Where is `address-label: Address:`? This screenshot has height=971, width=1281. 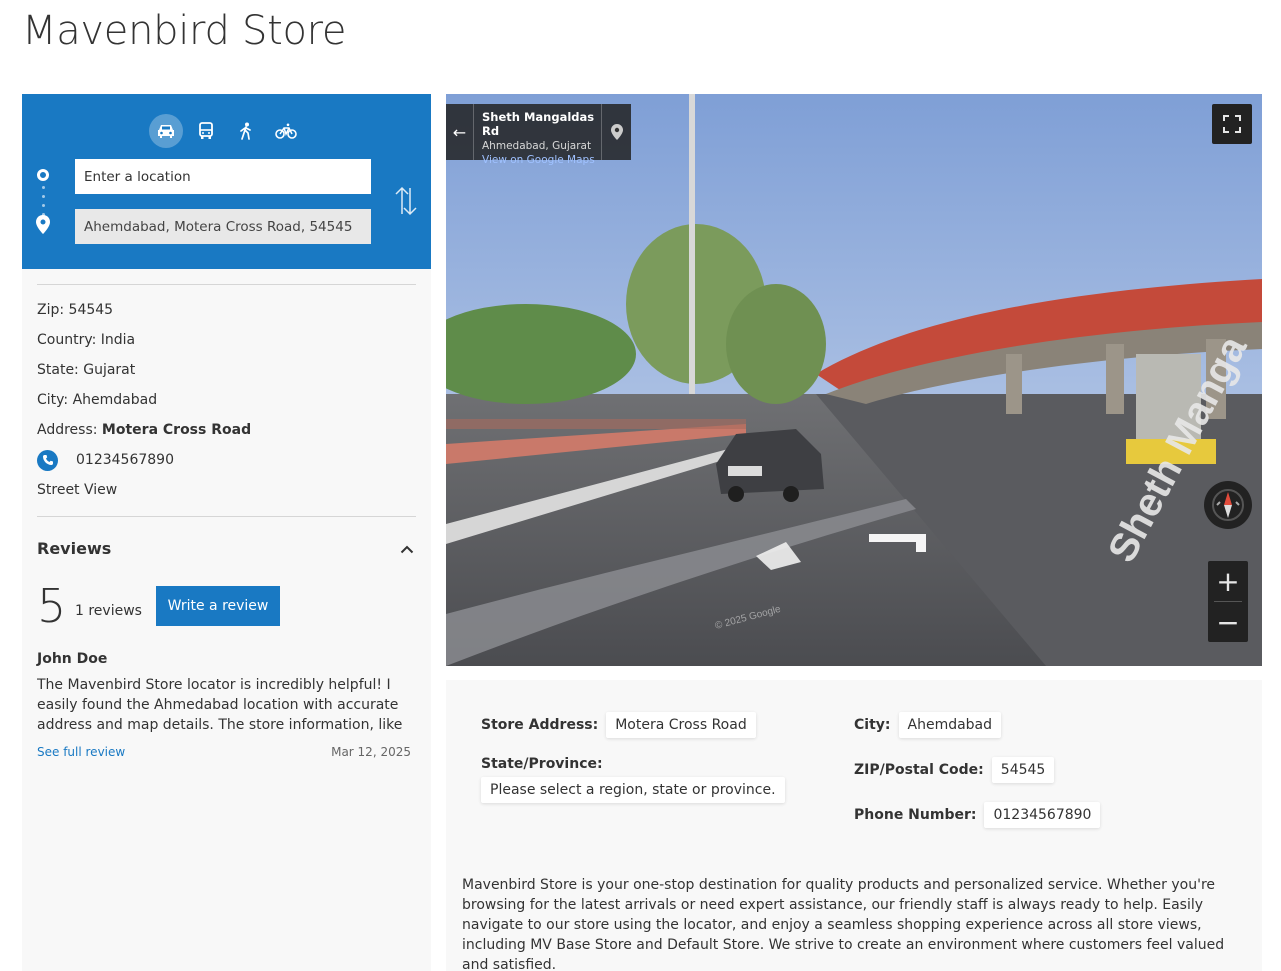 address-label: Address: is located at coordinates (69, 430).